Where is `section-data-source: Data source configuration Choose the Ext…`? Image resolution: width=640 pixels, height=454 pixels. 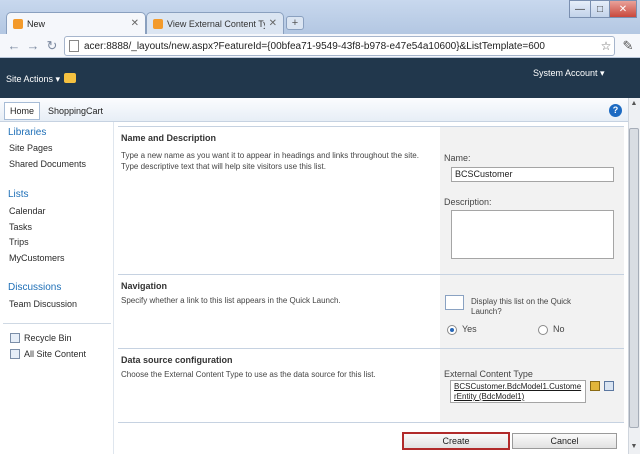
section-data-source: Data source configuration Choose the Ext… is located at coordinates (371, 385).